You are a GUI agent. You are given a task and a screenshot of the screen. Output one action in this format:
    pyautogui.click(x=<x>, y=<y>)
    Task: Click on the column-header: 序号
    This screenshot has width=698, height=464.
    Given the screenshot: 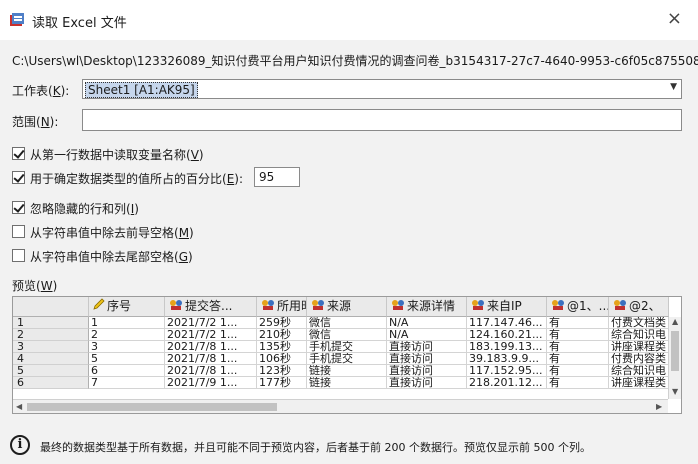 What is the action you would take?
    pyautogui.click(x=127, y=307)
    